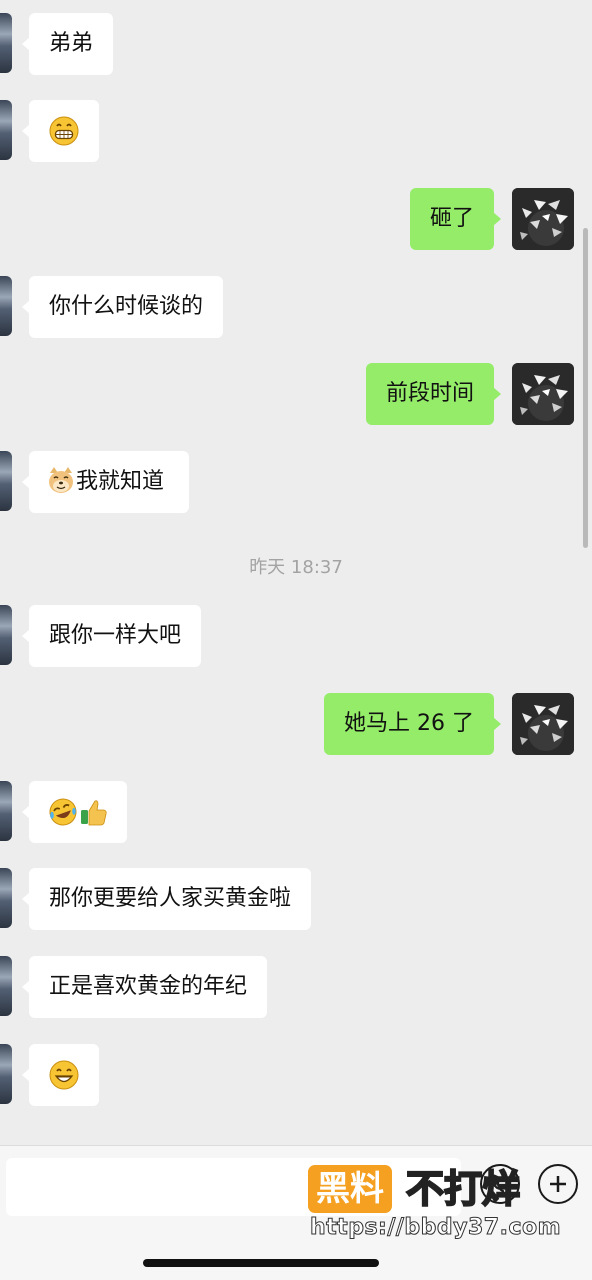  Describe the element at coordinates (111, 636) in the screenshot. I see `message-bubble: 跟你一样大吧` at that location.